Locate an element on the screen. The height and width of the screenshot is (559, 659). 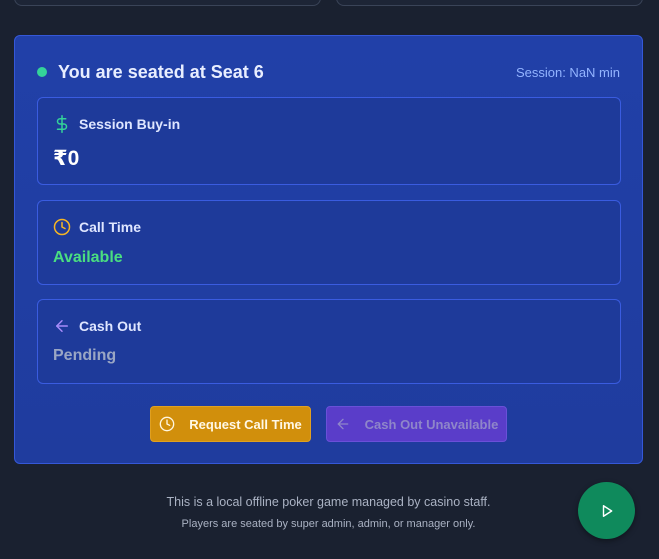
buyin-card-head: Session Buy-in is located at coordinates (116, 124).